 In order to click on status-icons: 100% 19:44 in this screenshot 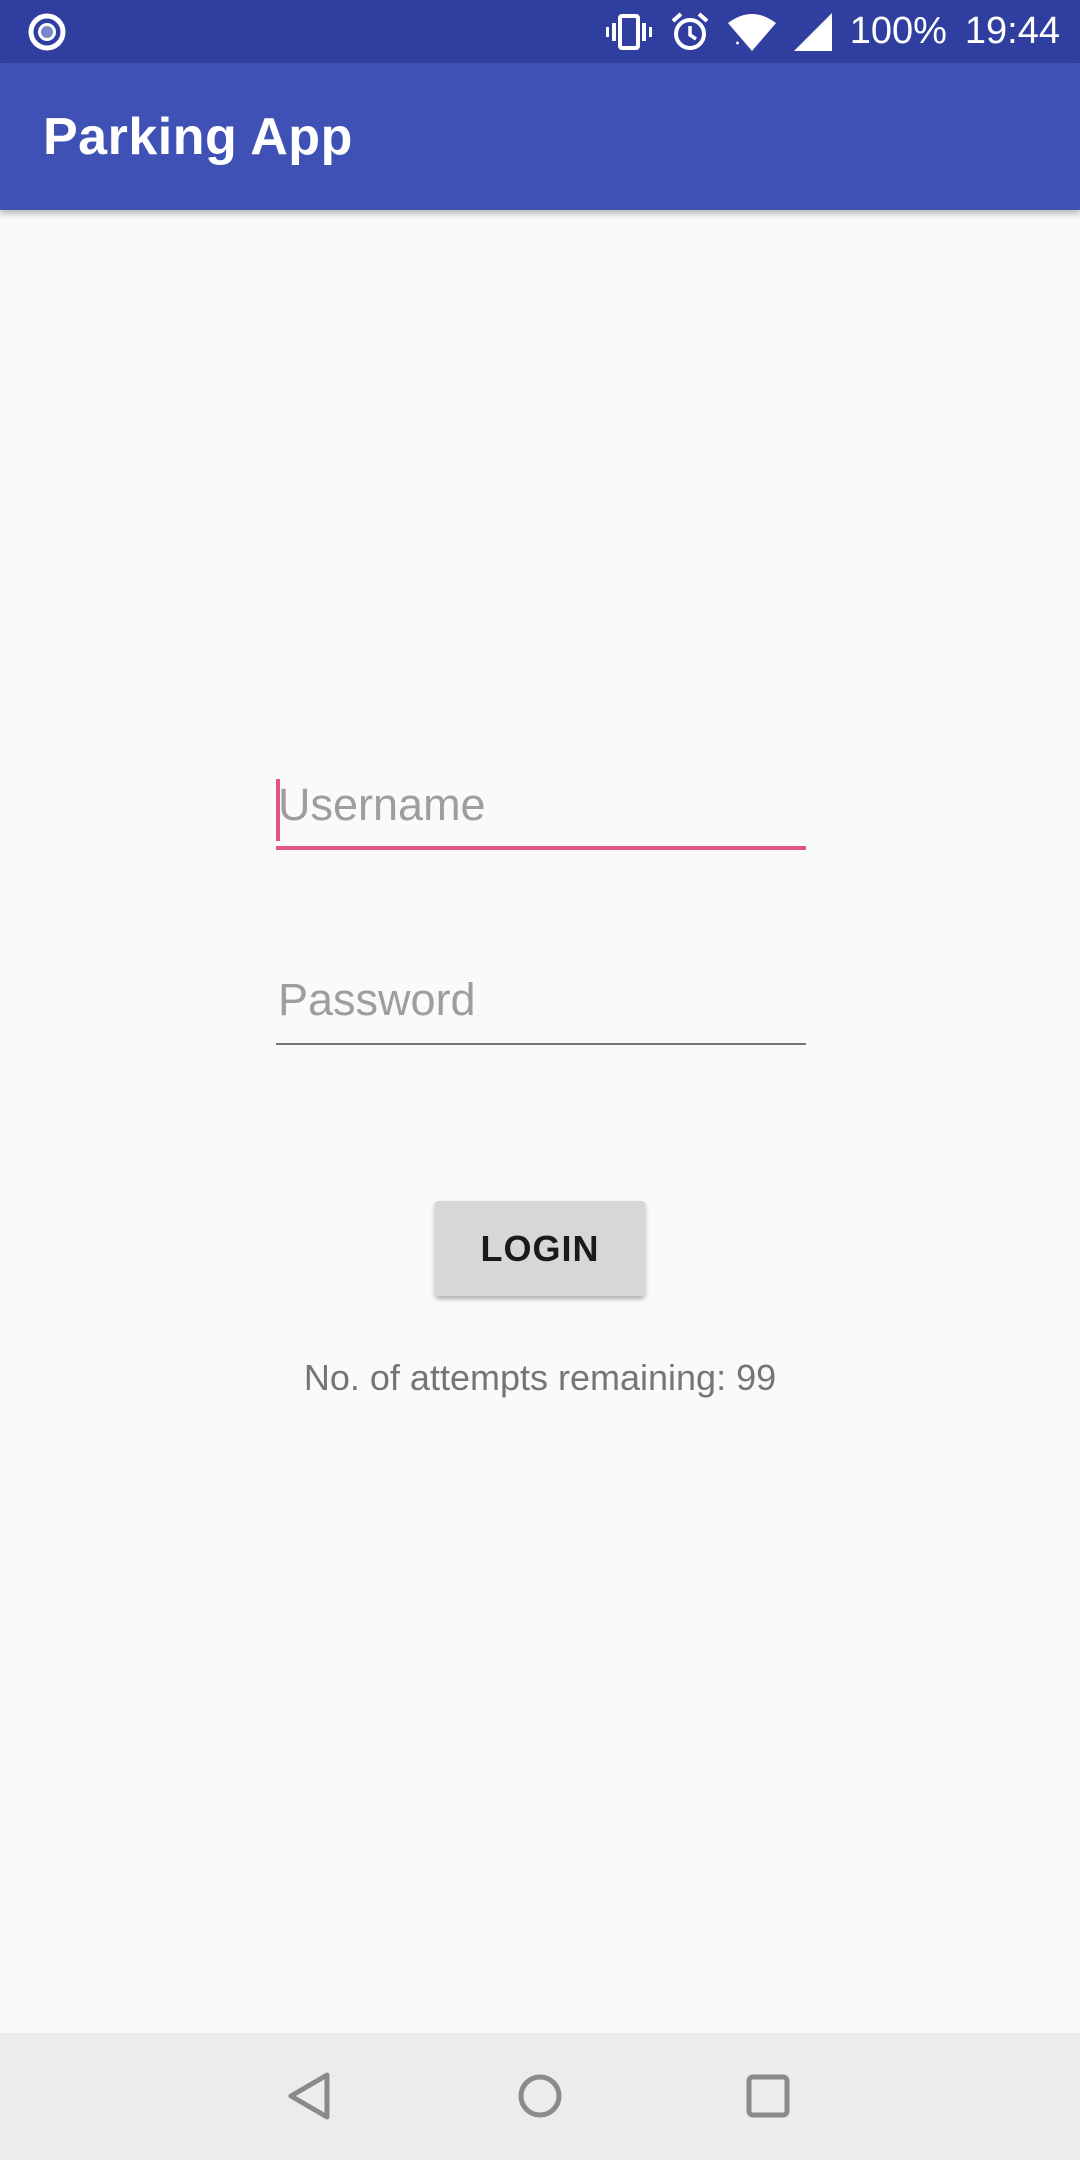, I will do `click(832, 31)`.